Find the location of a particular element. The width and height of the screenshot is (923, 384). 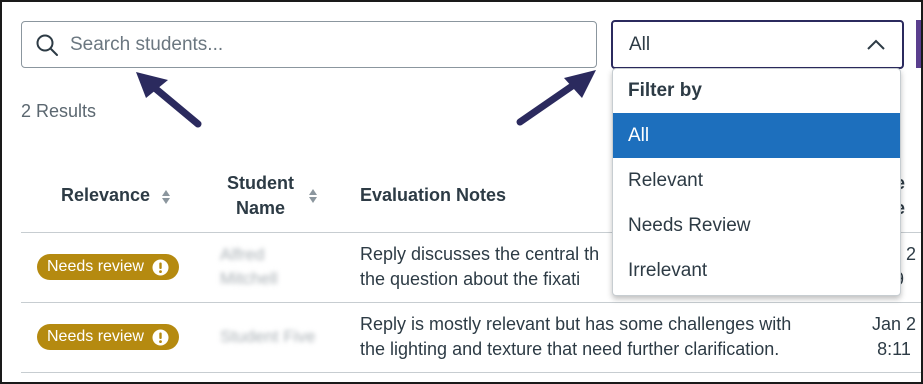

results-count: 2 Results is located at coordinates (59, 111).